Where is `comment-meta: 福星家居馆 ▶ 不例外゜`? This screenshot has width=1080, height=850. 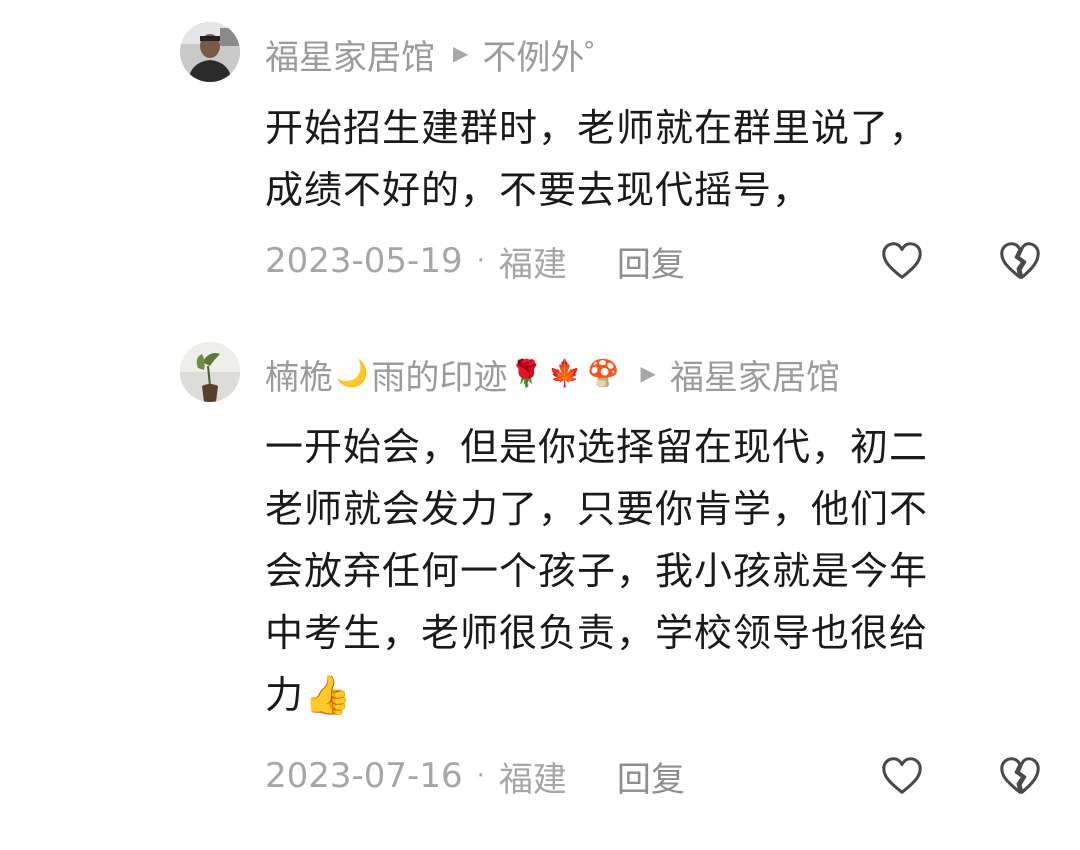
comment-meta: 福星家居馆 ▶ 不例外゜ is located at coordinates (441, 54).